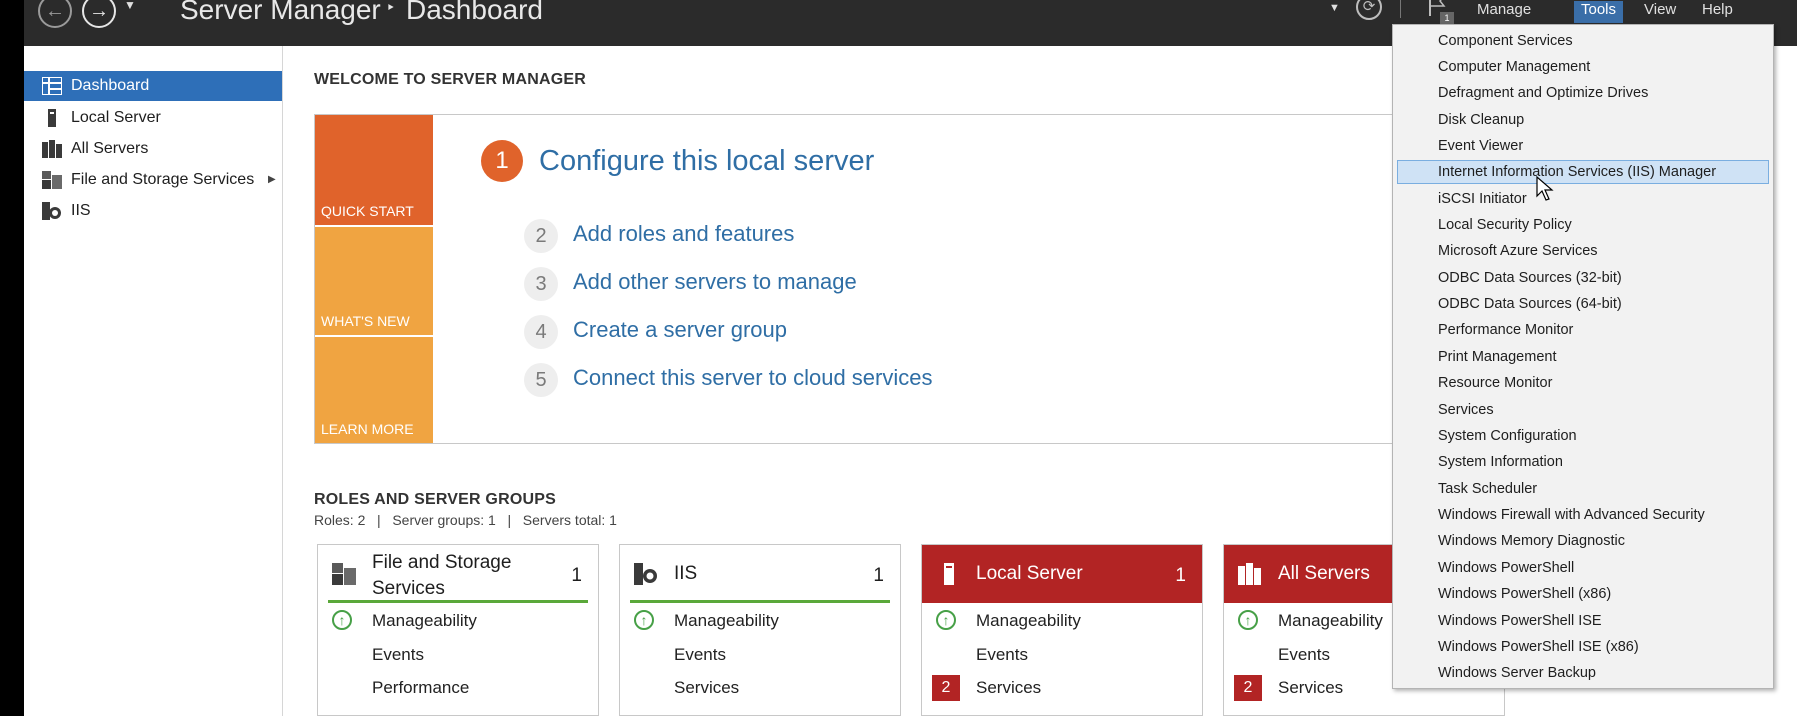 The height and width of the screenshot is (716, 1797). What do you see at coordinates (1583, 489) in the screenshot?
I see `menu-item-task-scheduler: Task Scheduler` at bounding box center [1583, 489].